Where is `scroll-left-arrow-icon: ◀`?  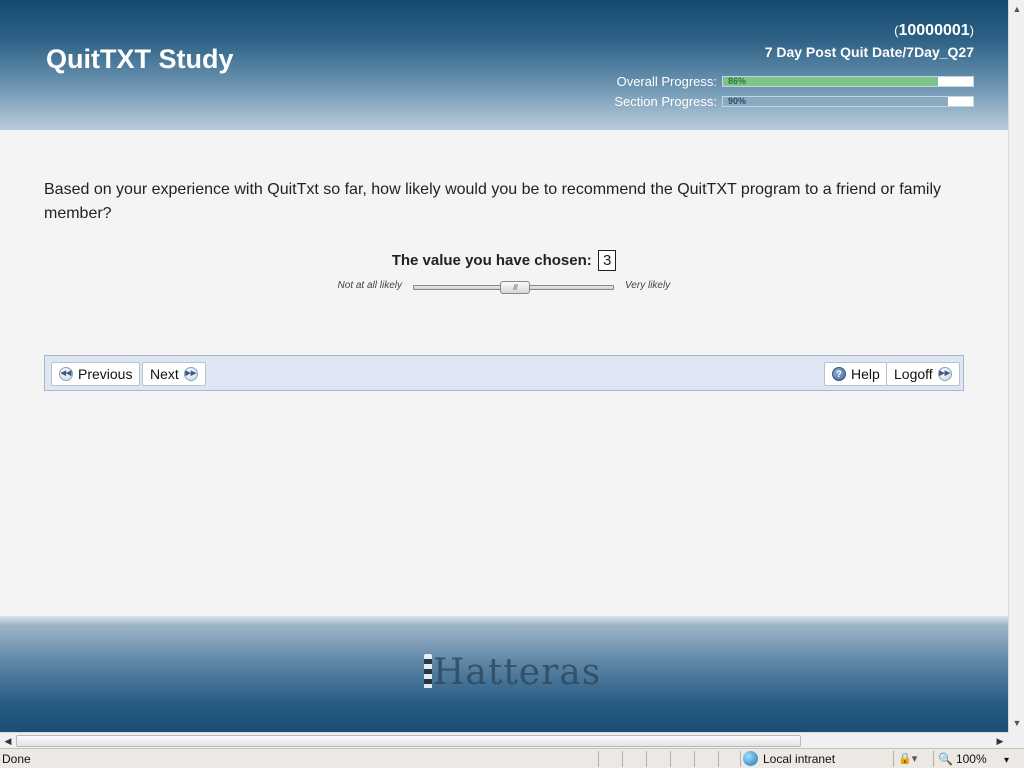
scroll-left-arrow-icon: ◀ is located at coordinates (8, 741).